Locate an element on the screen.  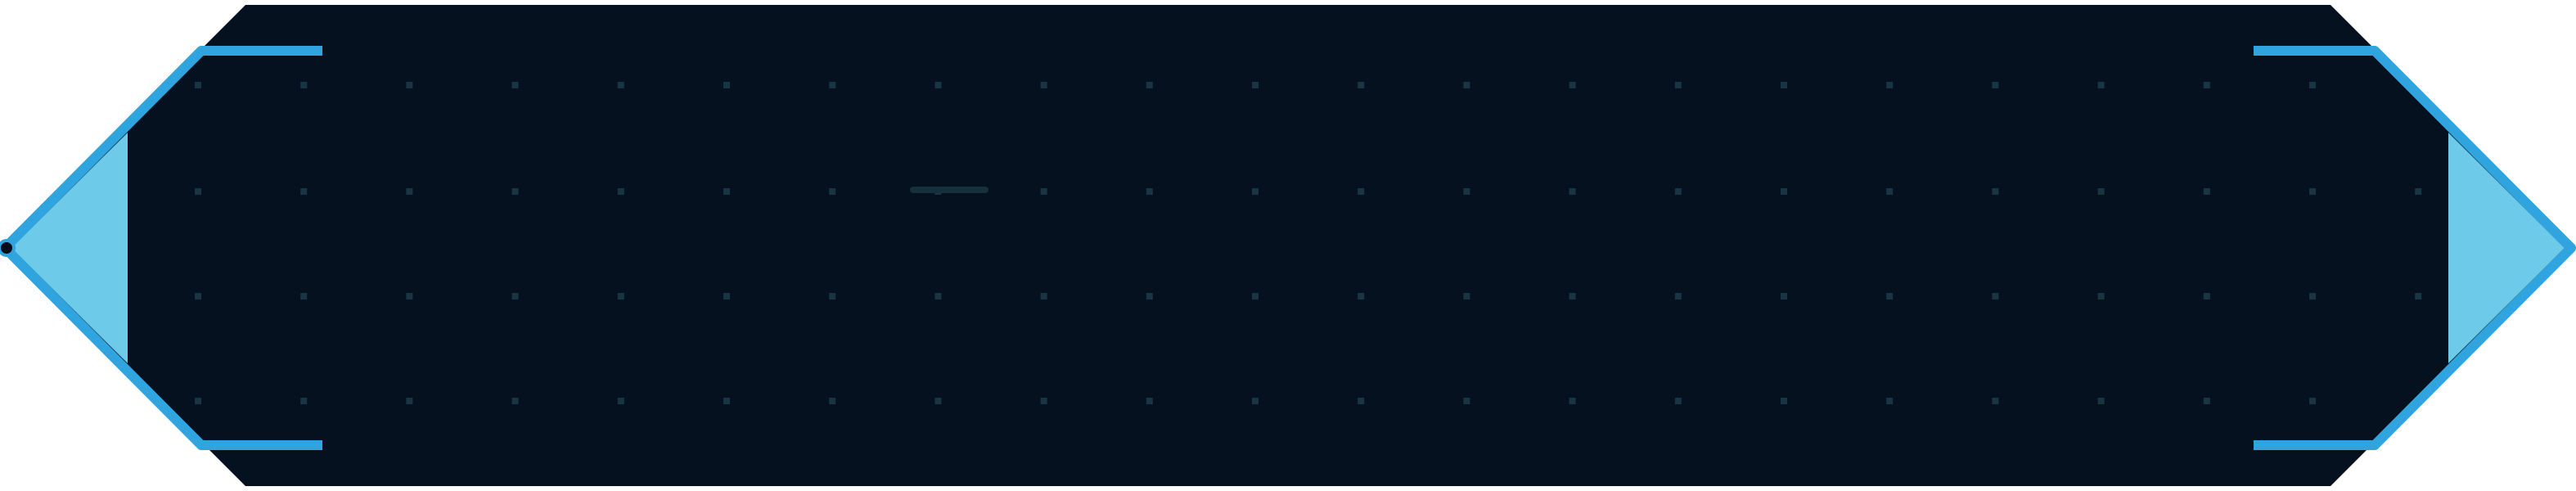
right-arrow-cap is located at coordinates (2506, 248).